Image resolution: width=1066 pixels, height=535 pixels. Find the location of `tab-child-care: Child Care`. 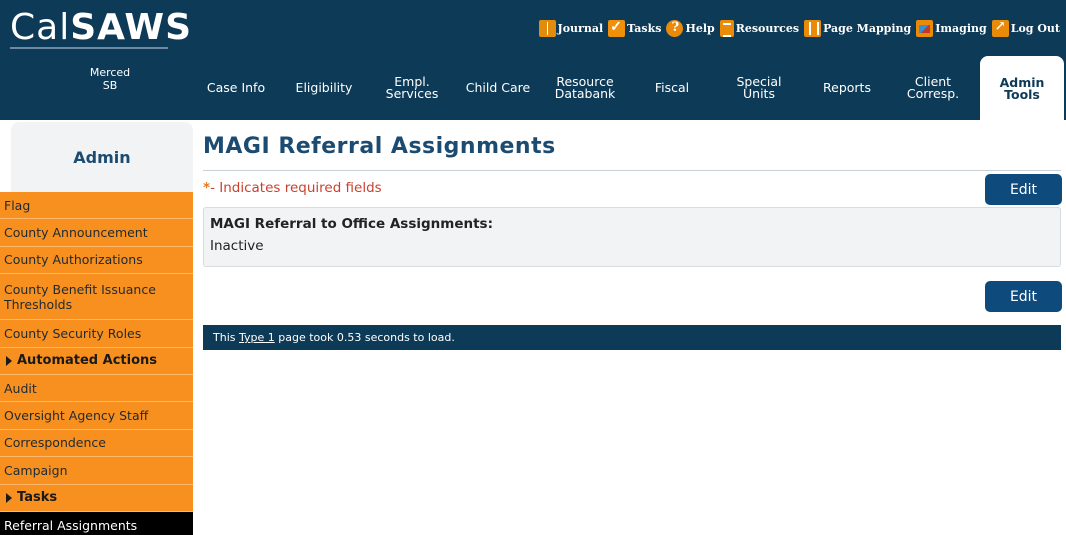

tab-child-care: Child Care is located at coordinates (498, 88).